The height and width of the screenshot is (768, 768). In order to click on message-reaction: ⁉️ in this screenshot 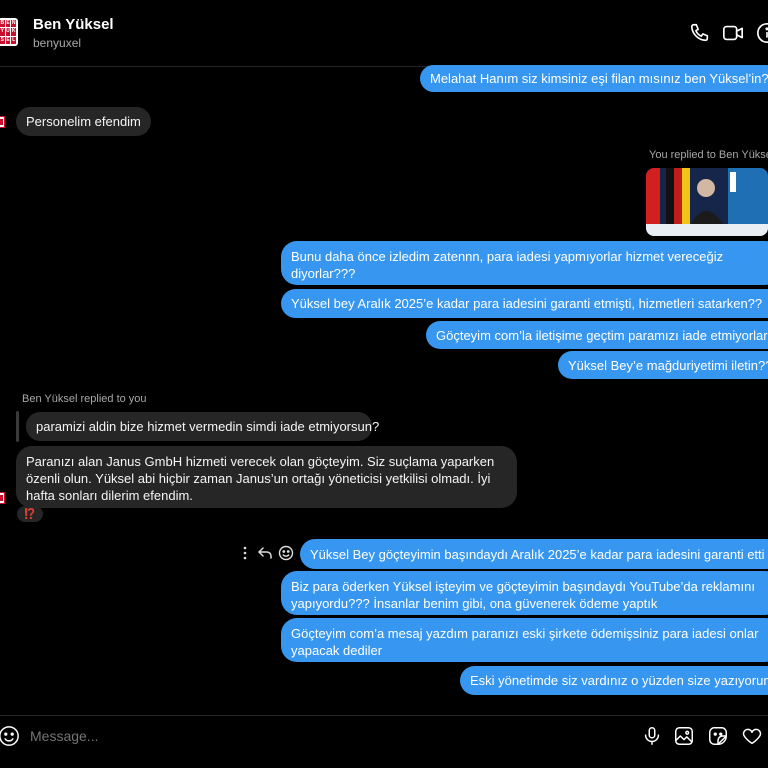, I will do `click(30, 514)`.